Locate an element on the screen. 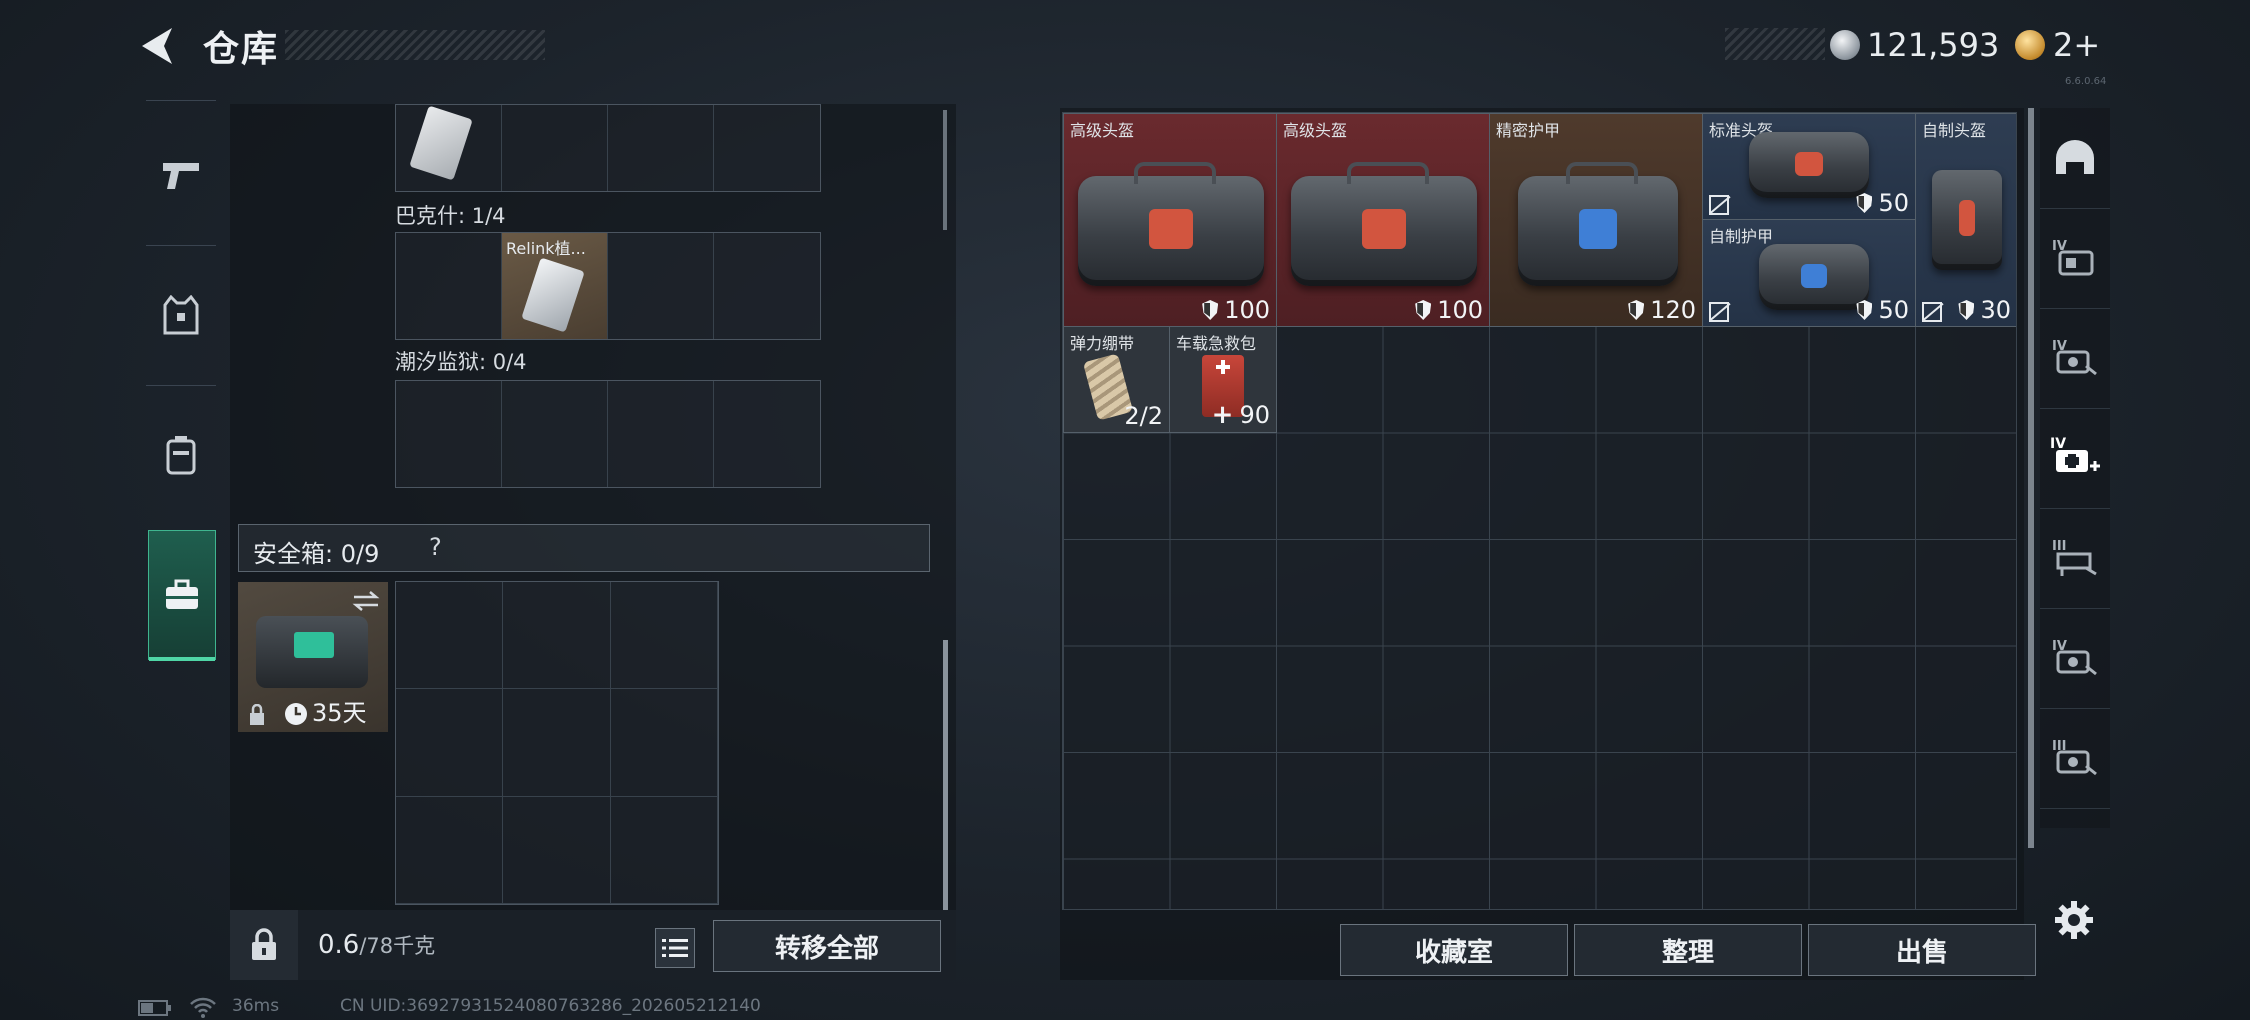 This screenshot has width=2250, height=1020. storage-item: 自制护甲 50 is located at coordinates (1809, 273).